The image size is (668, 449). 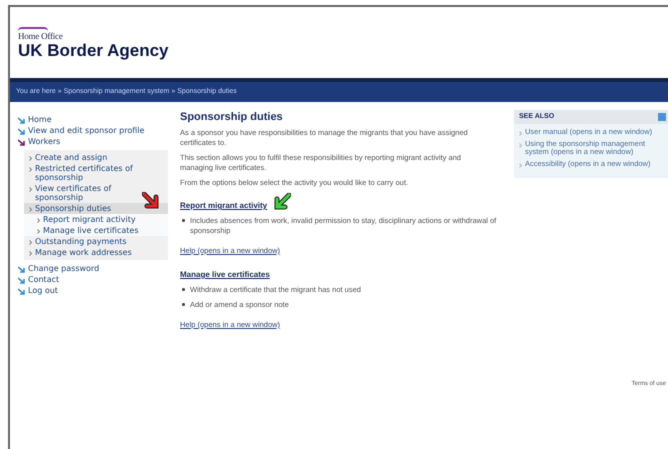 What do you see at coordinates (81, 241) in the screenshot?
I see `subnav-link: Outstanding payments` at bounding box center [81, 241].